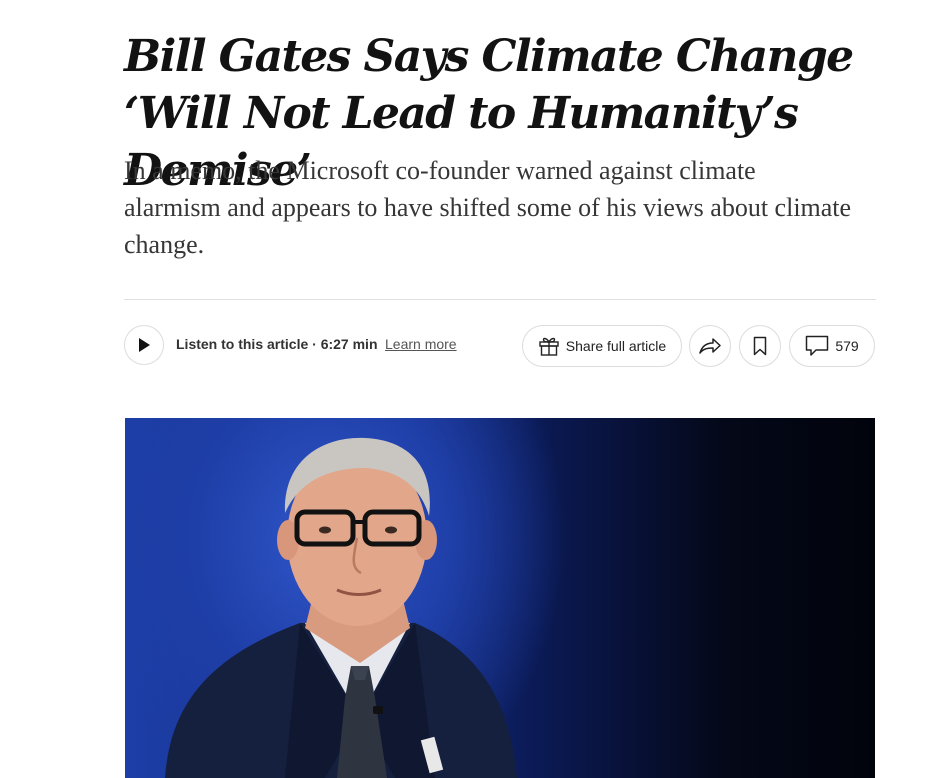  I want to click on play-icon, so click(144, 345).